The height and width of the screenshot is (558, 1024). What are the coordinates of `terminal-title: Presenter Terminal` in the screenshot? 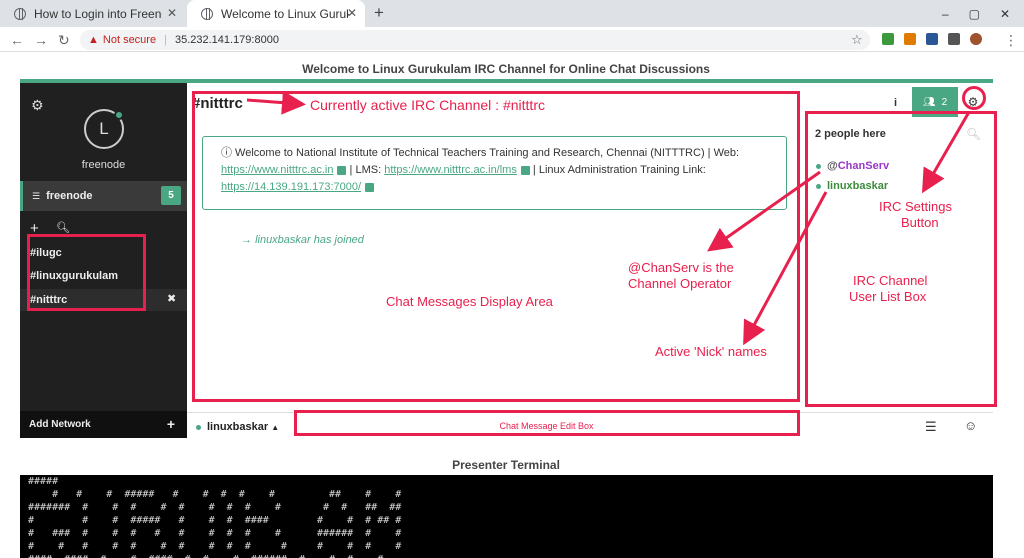 It's located at (506, 465).